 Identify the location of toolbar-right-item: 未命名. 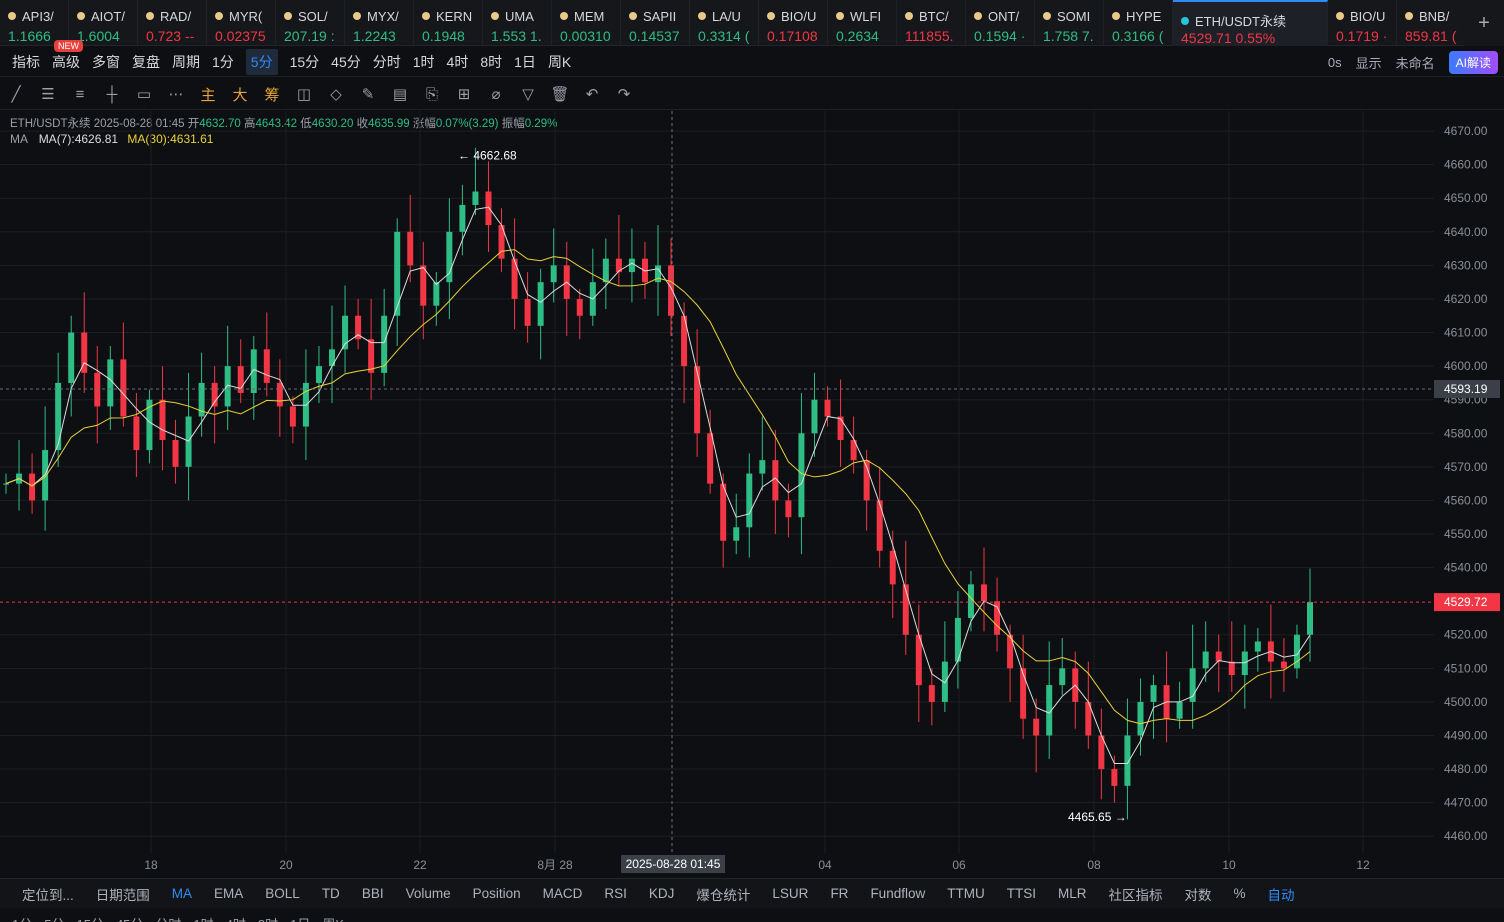
(1415, 62).